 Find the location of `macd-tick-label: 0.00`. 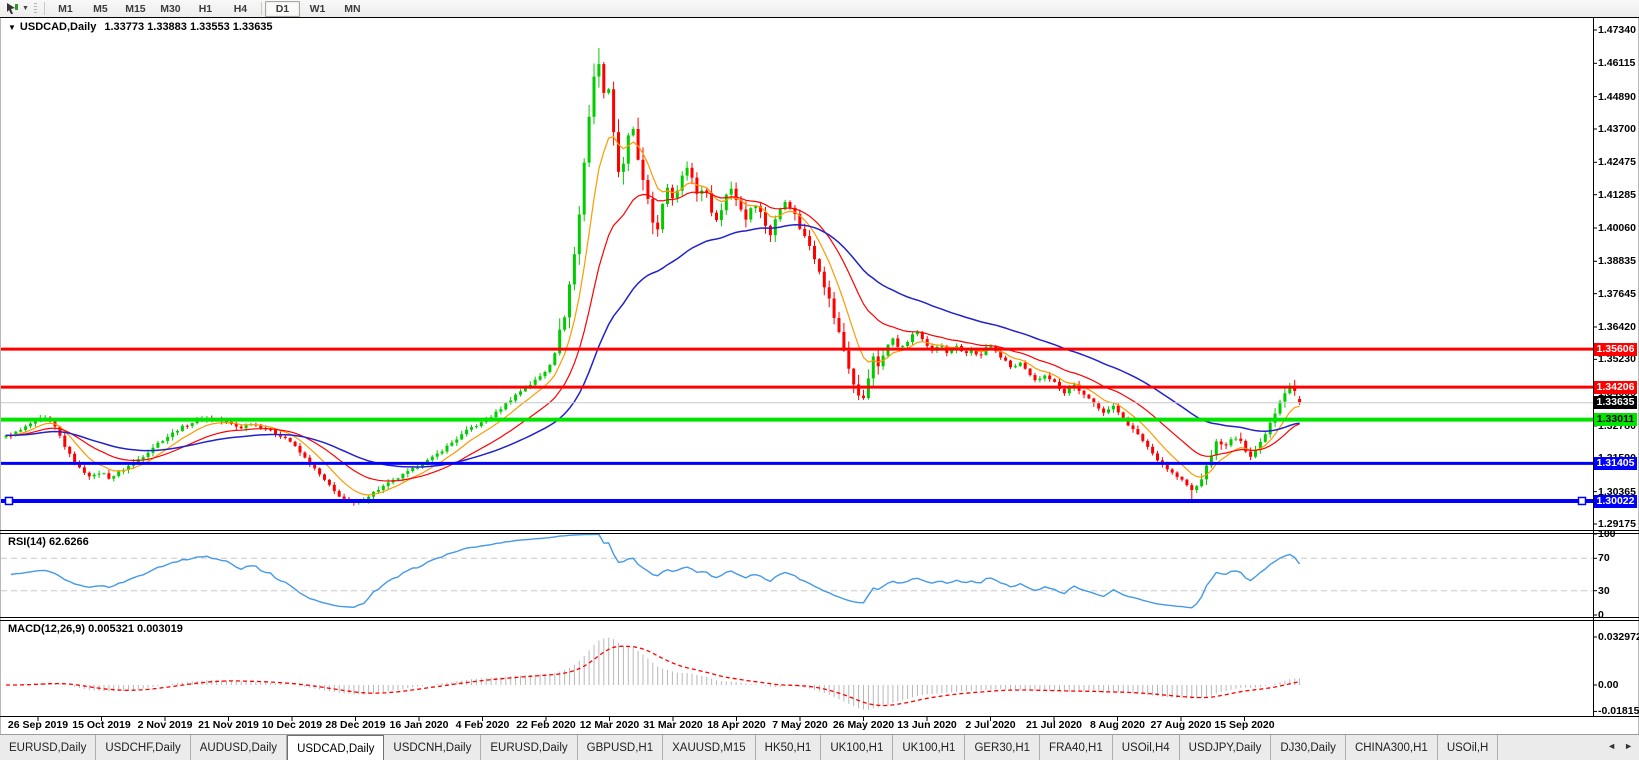

macd-tick-label: 0.00 is located at coordinates (1608, 685).